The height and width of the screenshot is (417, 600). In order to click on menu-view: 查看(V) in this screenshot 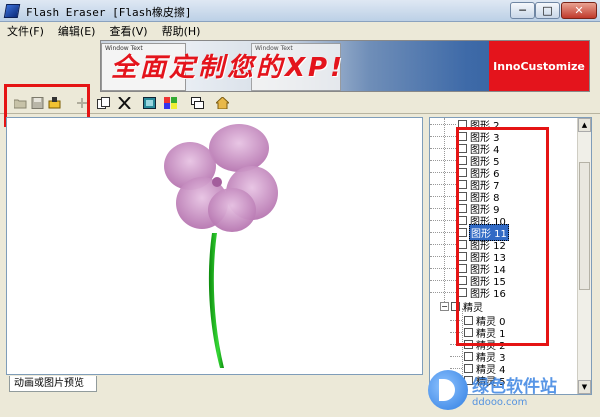, I will do `click(128, 31)`.